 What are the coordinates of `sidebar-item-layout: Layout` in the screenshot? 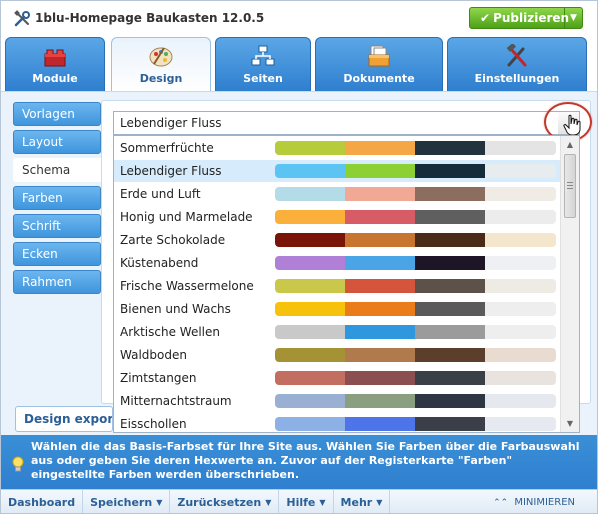 It's located at (57, 142).